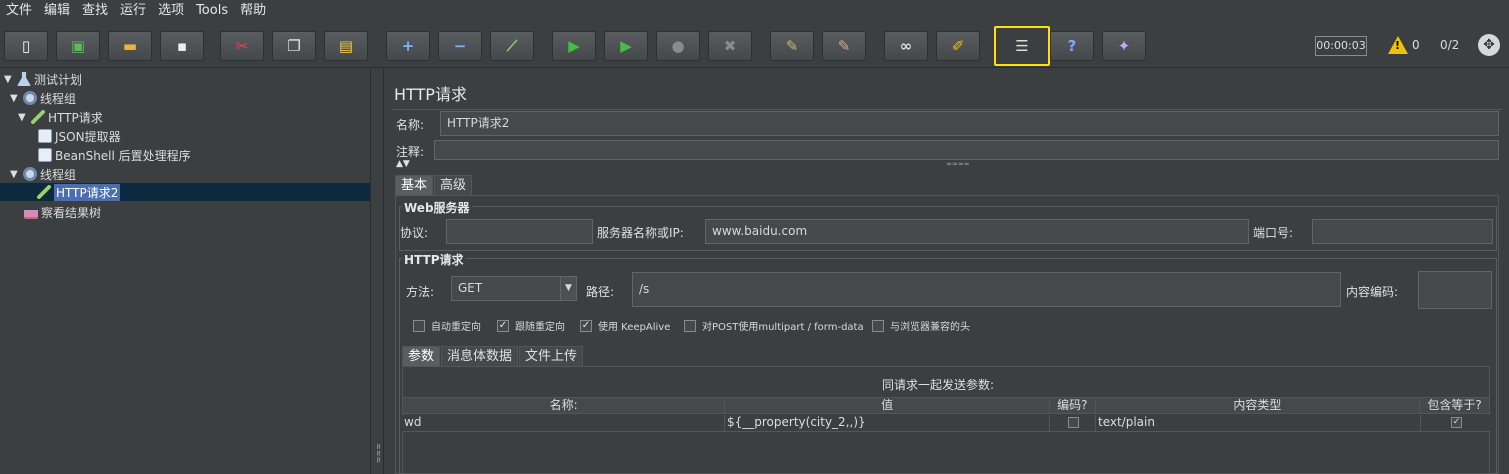 This screenshot has width=1509, height=474. I want to click on auto-redirect-checkbox: 自动重定向, so click(447, 325).